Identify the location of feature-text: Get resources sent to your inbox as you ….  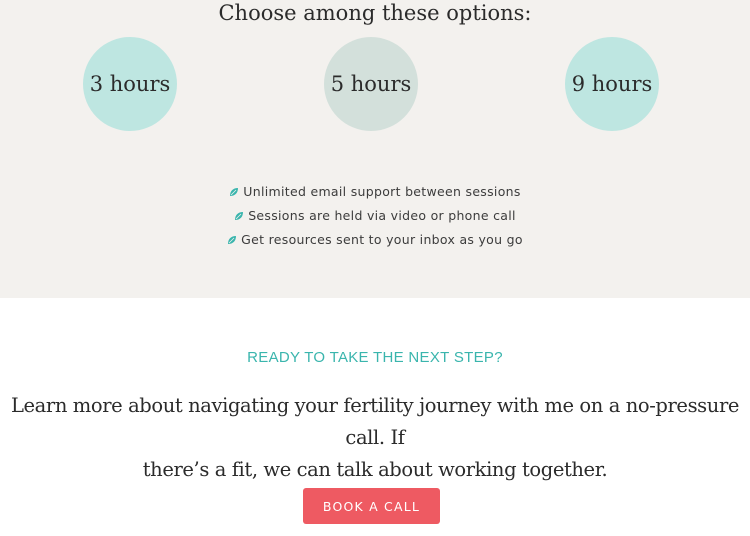
(382, 239).